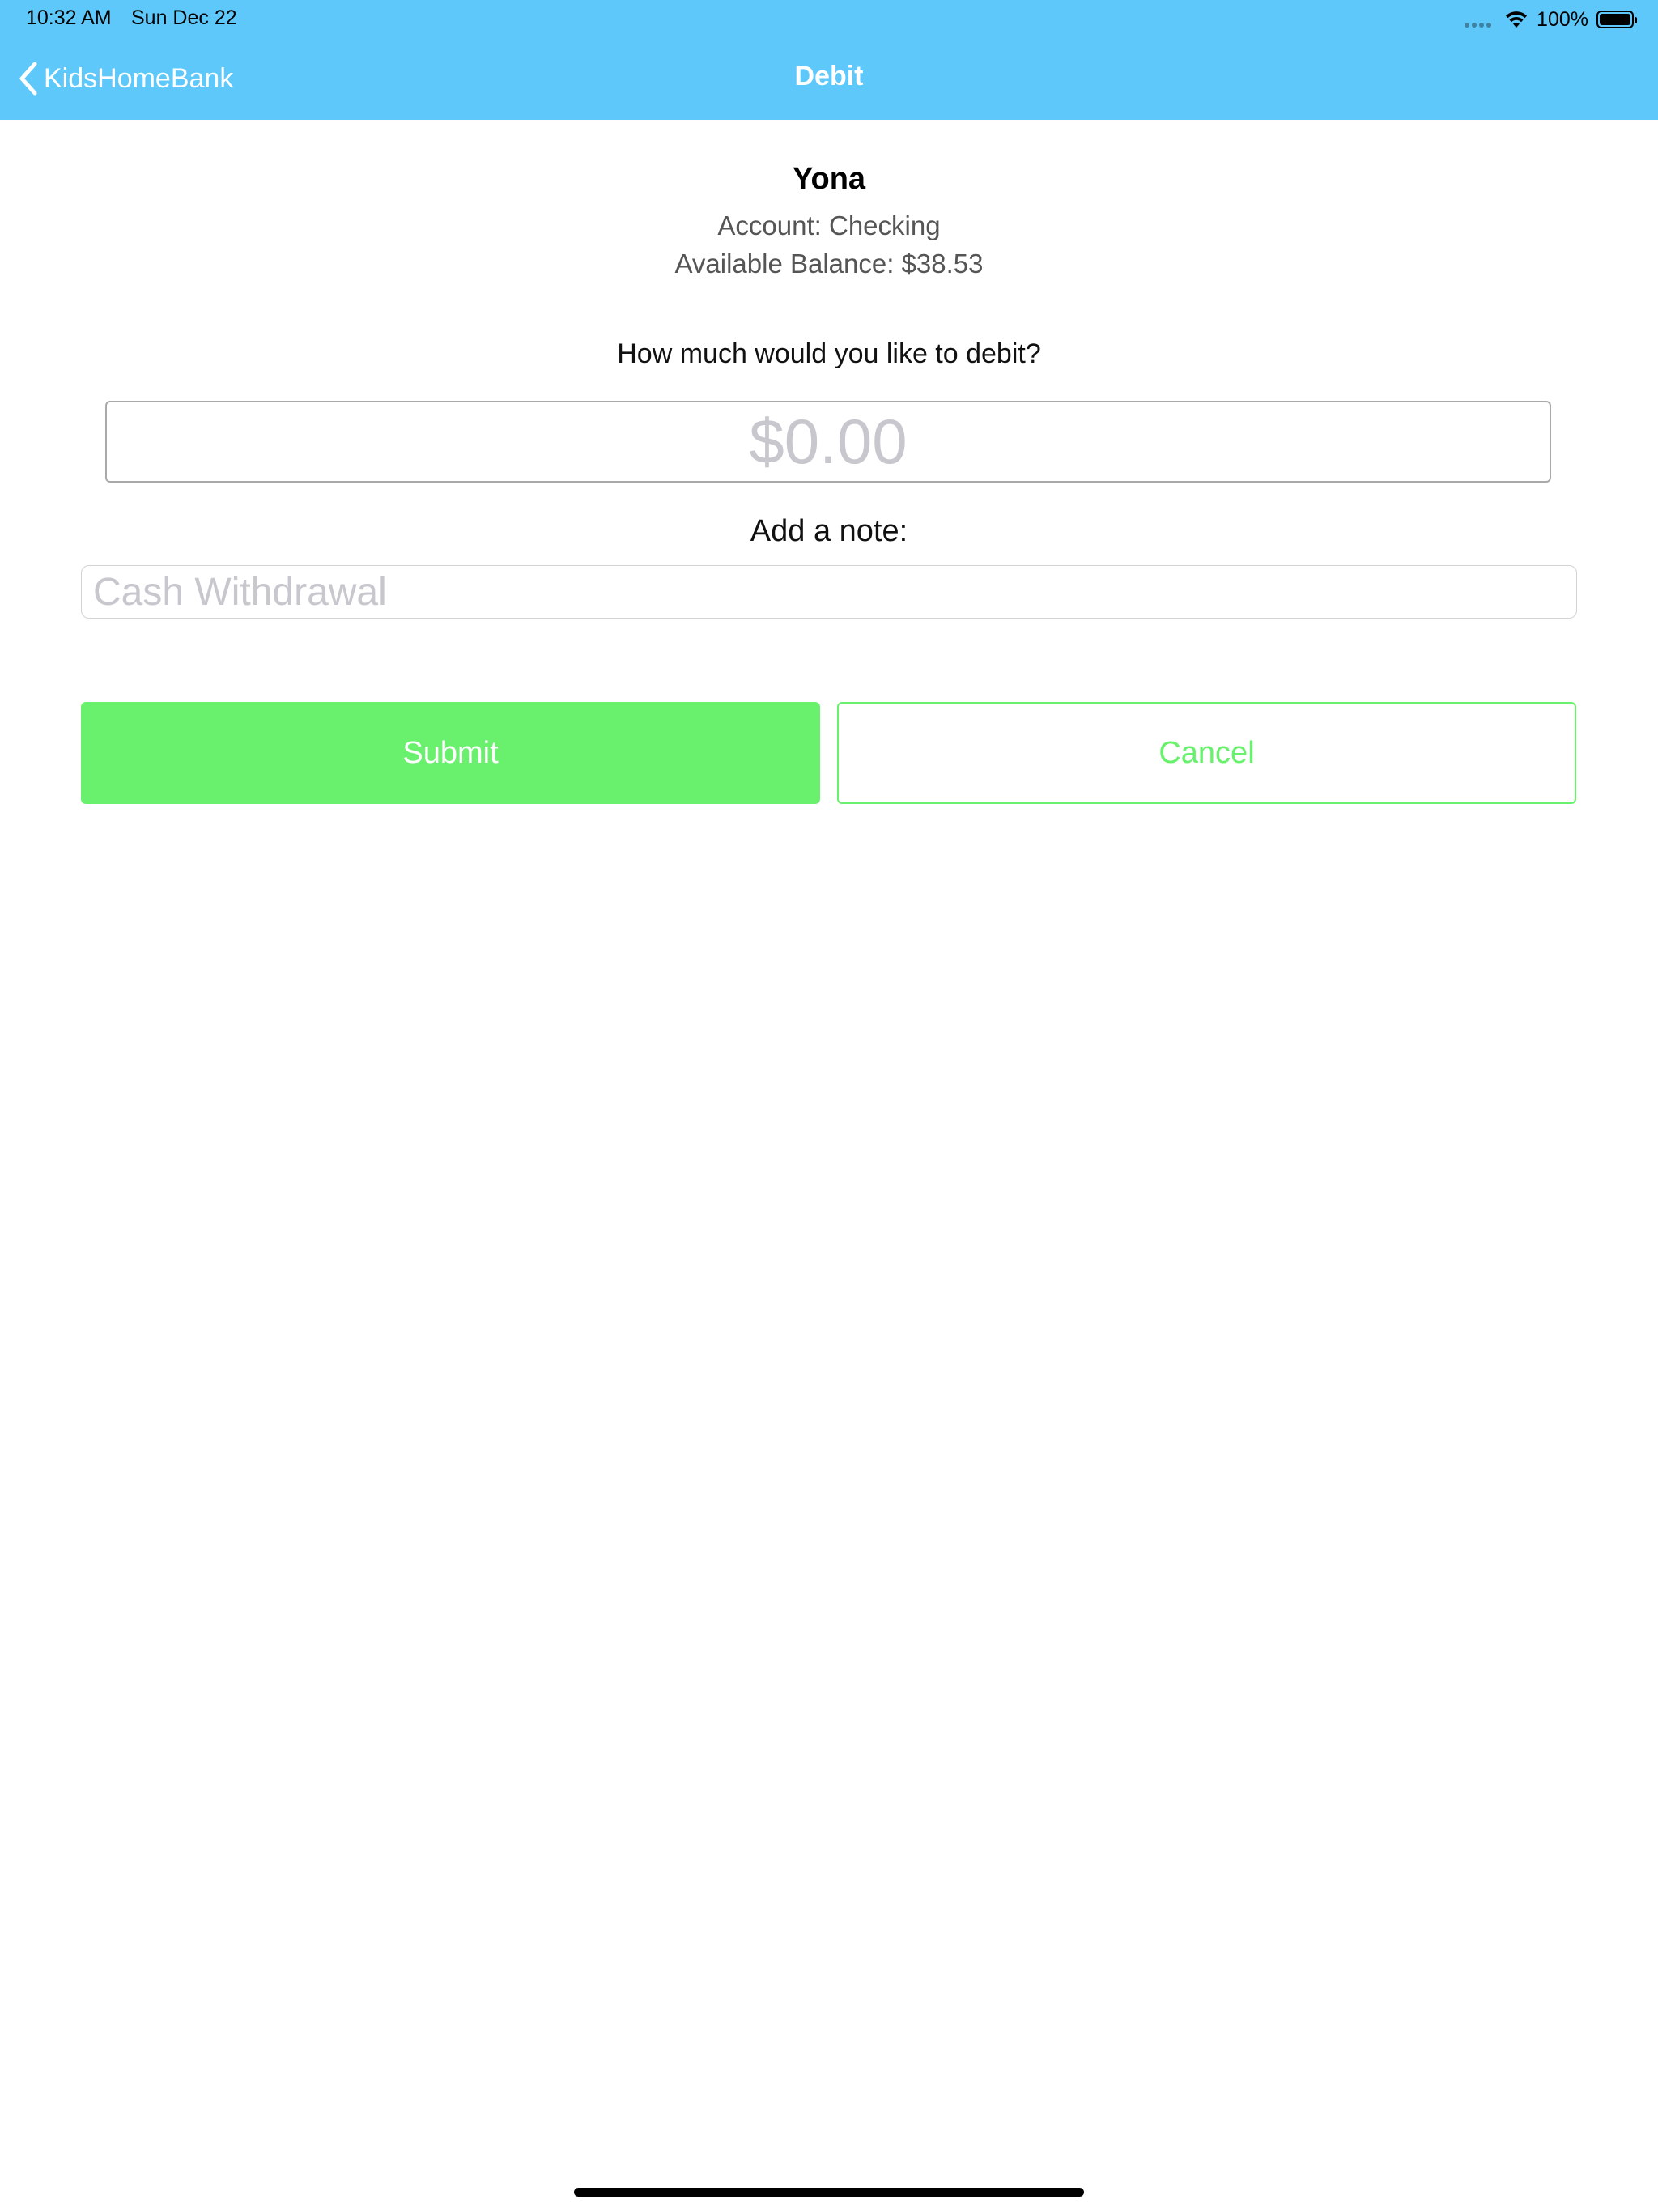 The width and height of the screenshot is (1658, 2212). I want to click on battery-icon, so click(1616, 19).